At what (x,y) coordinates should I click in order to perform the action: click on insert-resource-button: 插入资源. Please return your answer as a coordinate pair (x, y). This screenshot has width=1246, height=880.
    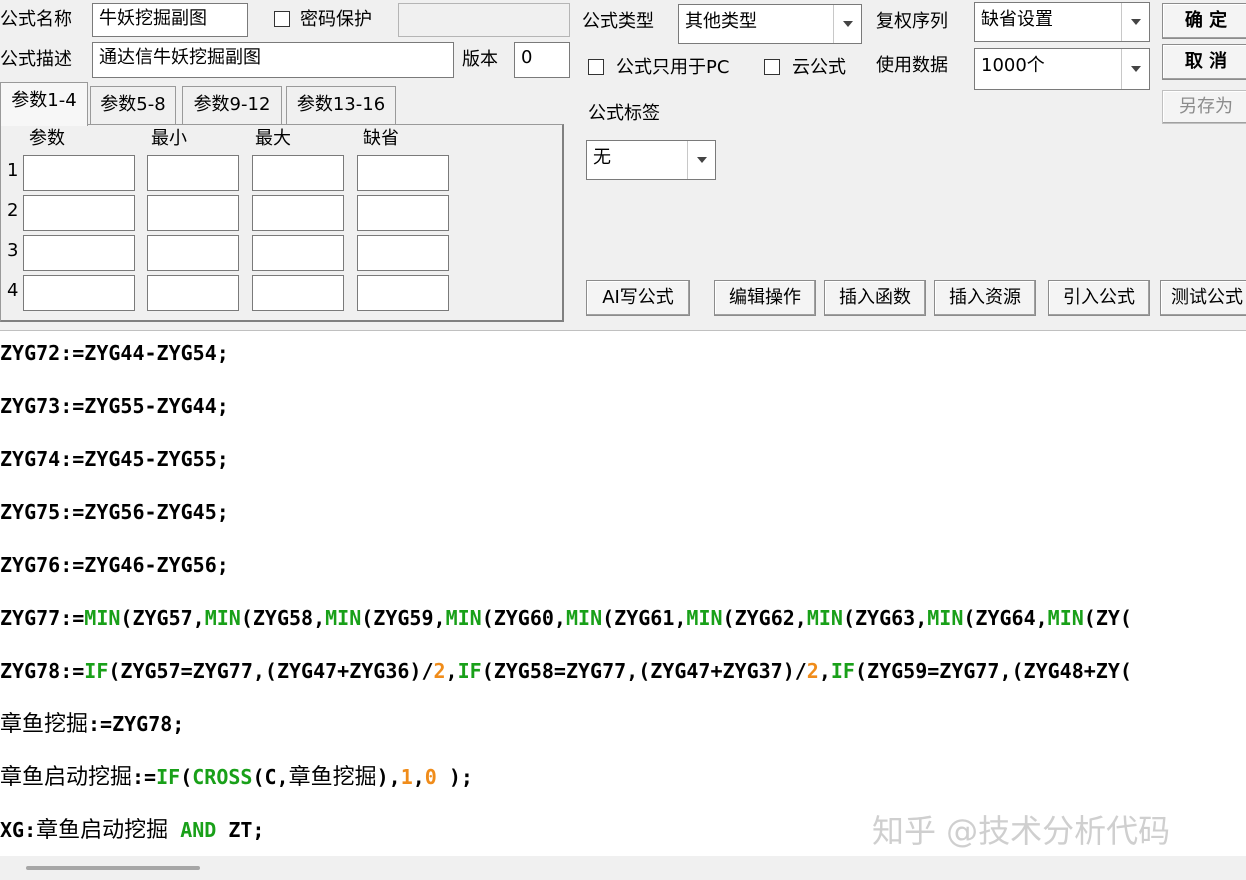
    Looking at the image, I should click on (985, 298).